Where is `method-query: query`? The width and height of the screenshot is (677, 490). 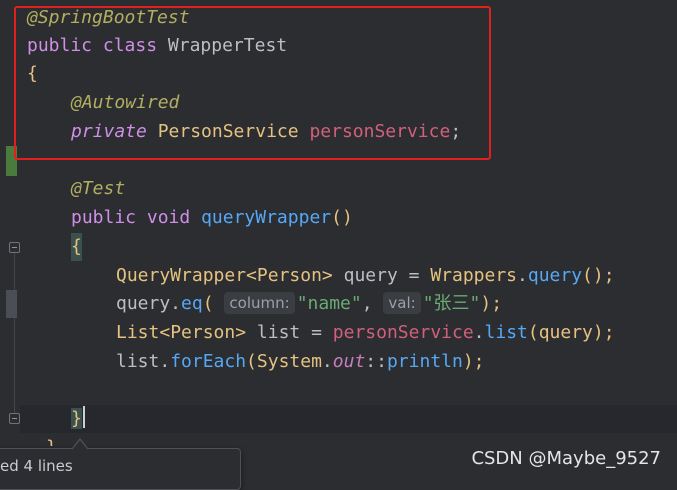 method-query: query is located at coordinates (555, 275).